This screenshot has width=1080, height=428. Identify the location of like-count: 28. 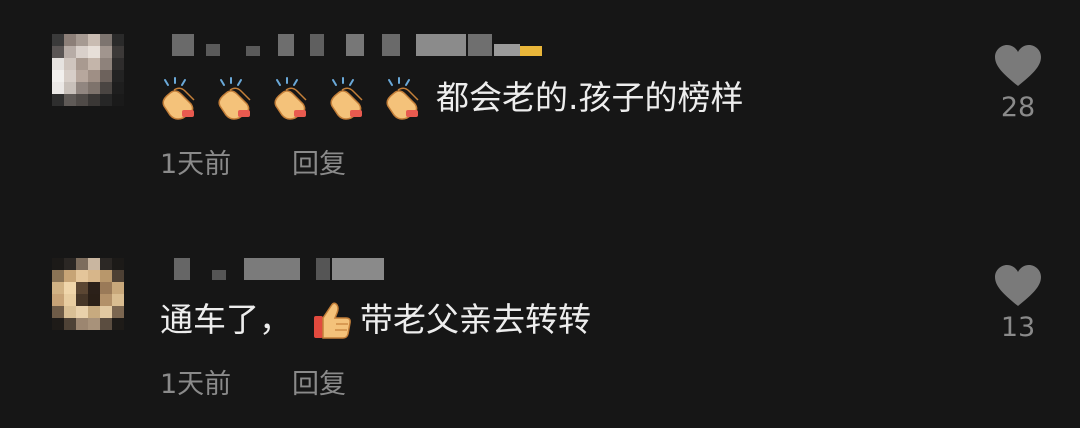
(1018, 107).